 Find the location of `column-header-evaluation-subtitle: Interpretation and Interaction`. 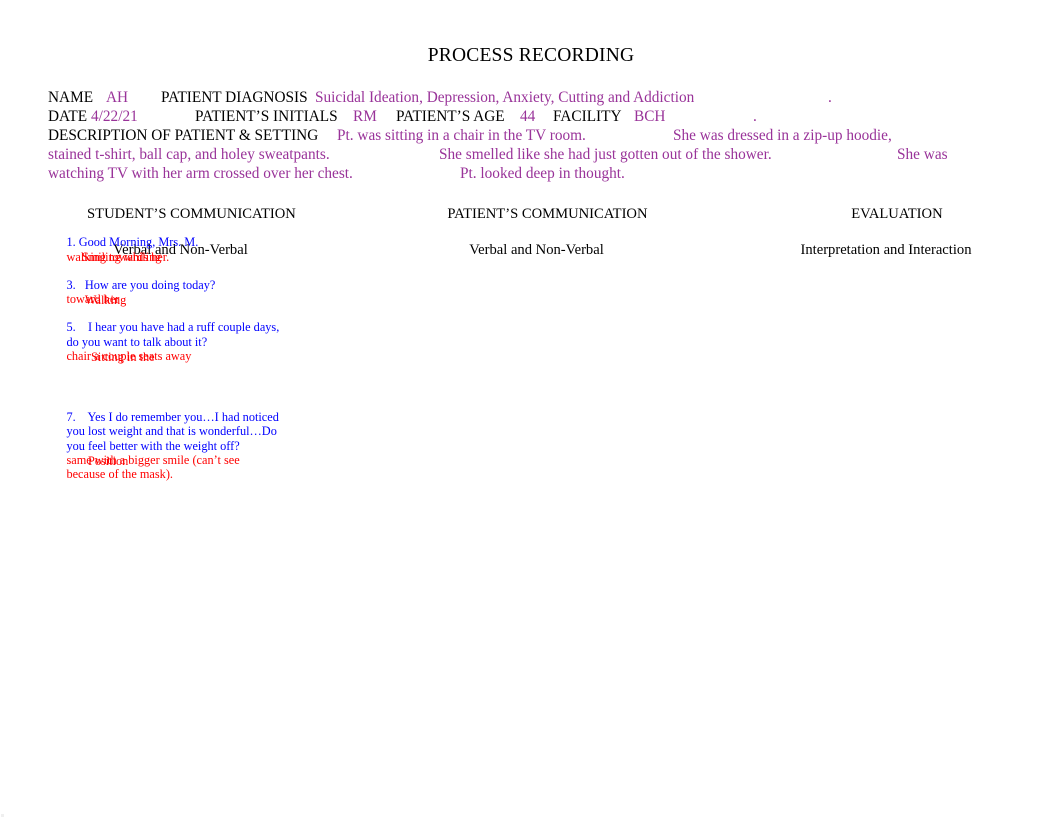

column-header-evaluation-subtitle: Interpretation and Interaction is located at coordinates (886, 250).